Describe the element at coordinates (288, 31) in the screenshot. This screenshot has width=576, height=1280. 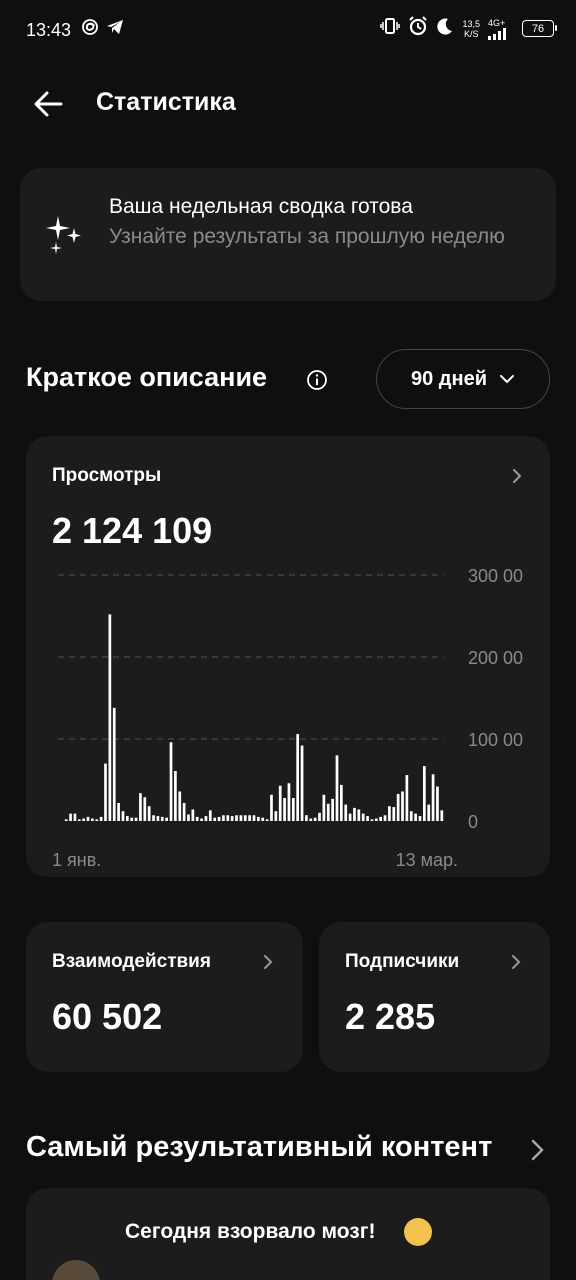
I see `status-bar: 13:43 13,5 K/S 4G+ 76` at that location.